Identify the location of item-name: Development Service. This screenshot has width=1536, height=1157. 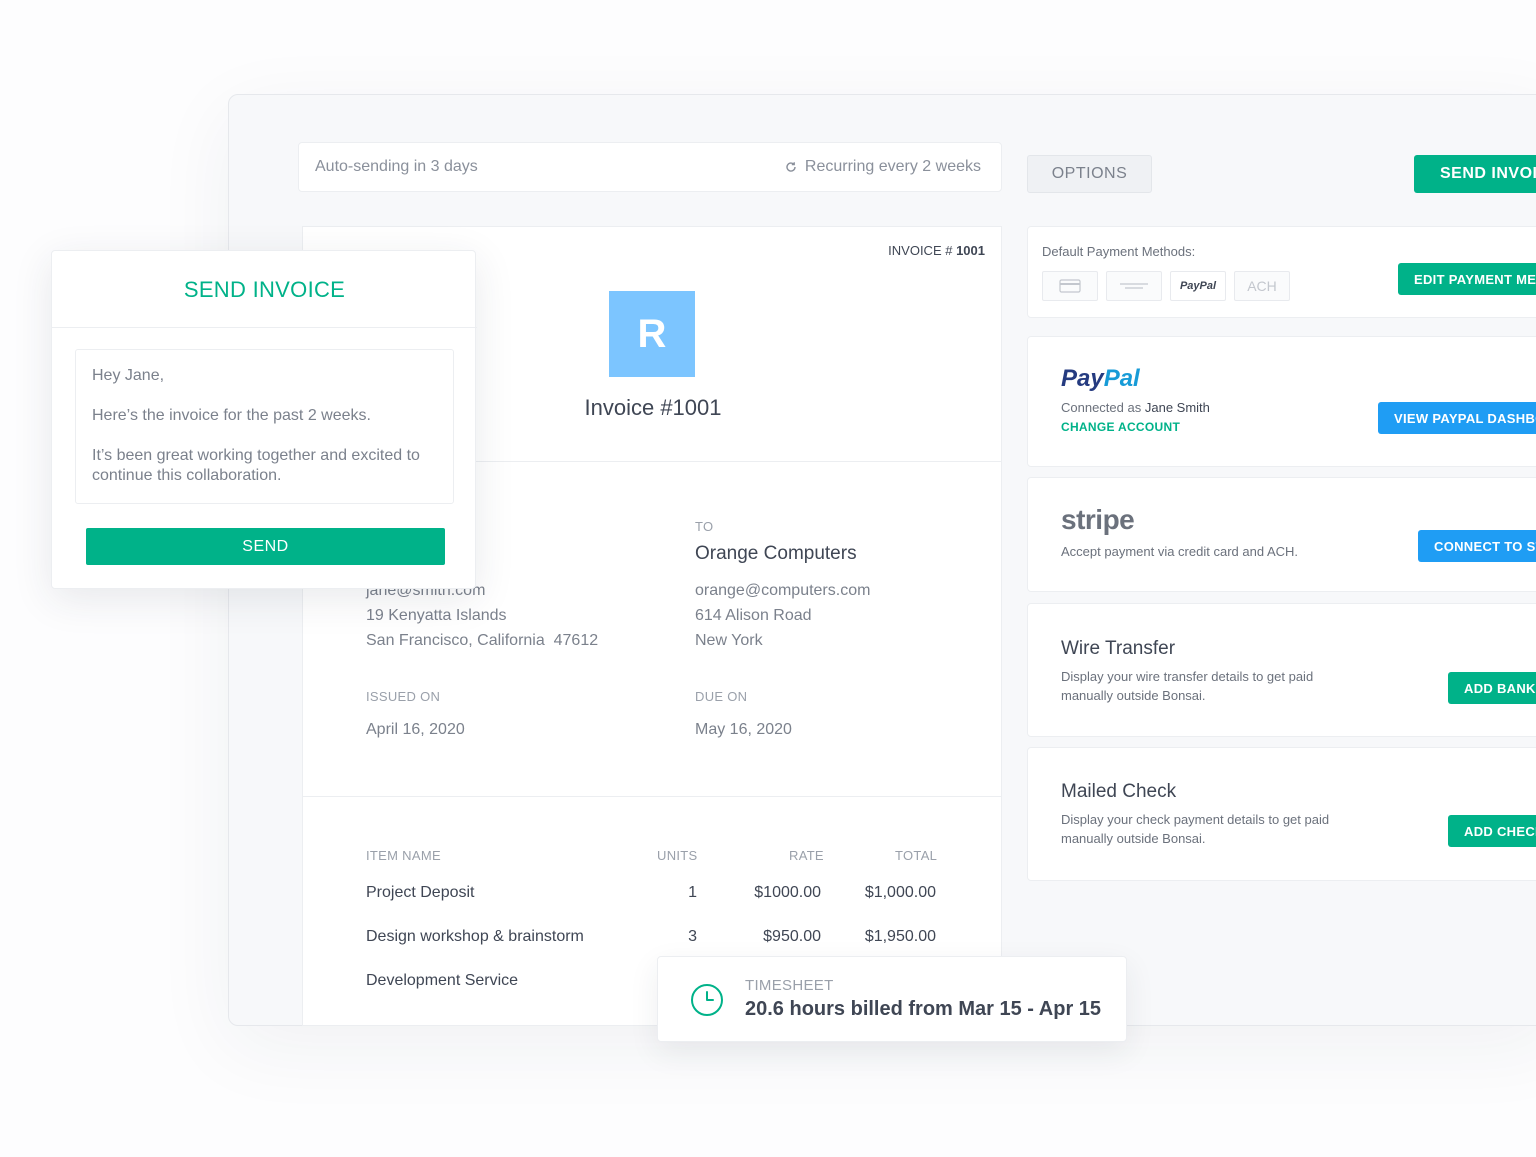
(442, 980).